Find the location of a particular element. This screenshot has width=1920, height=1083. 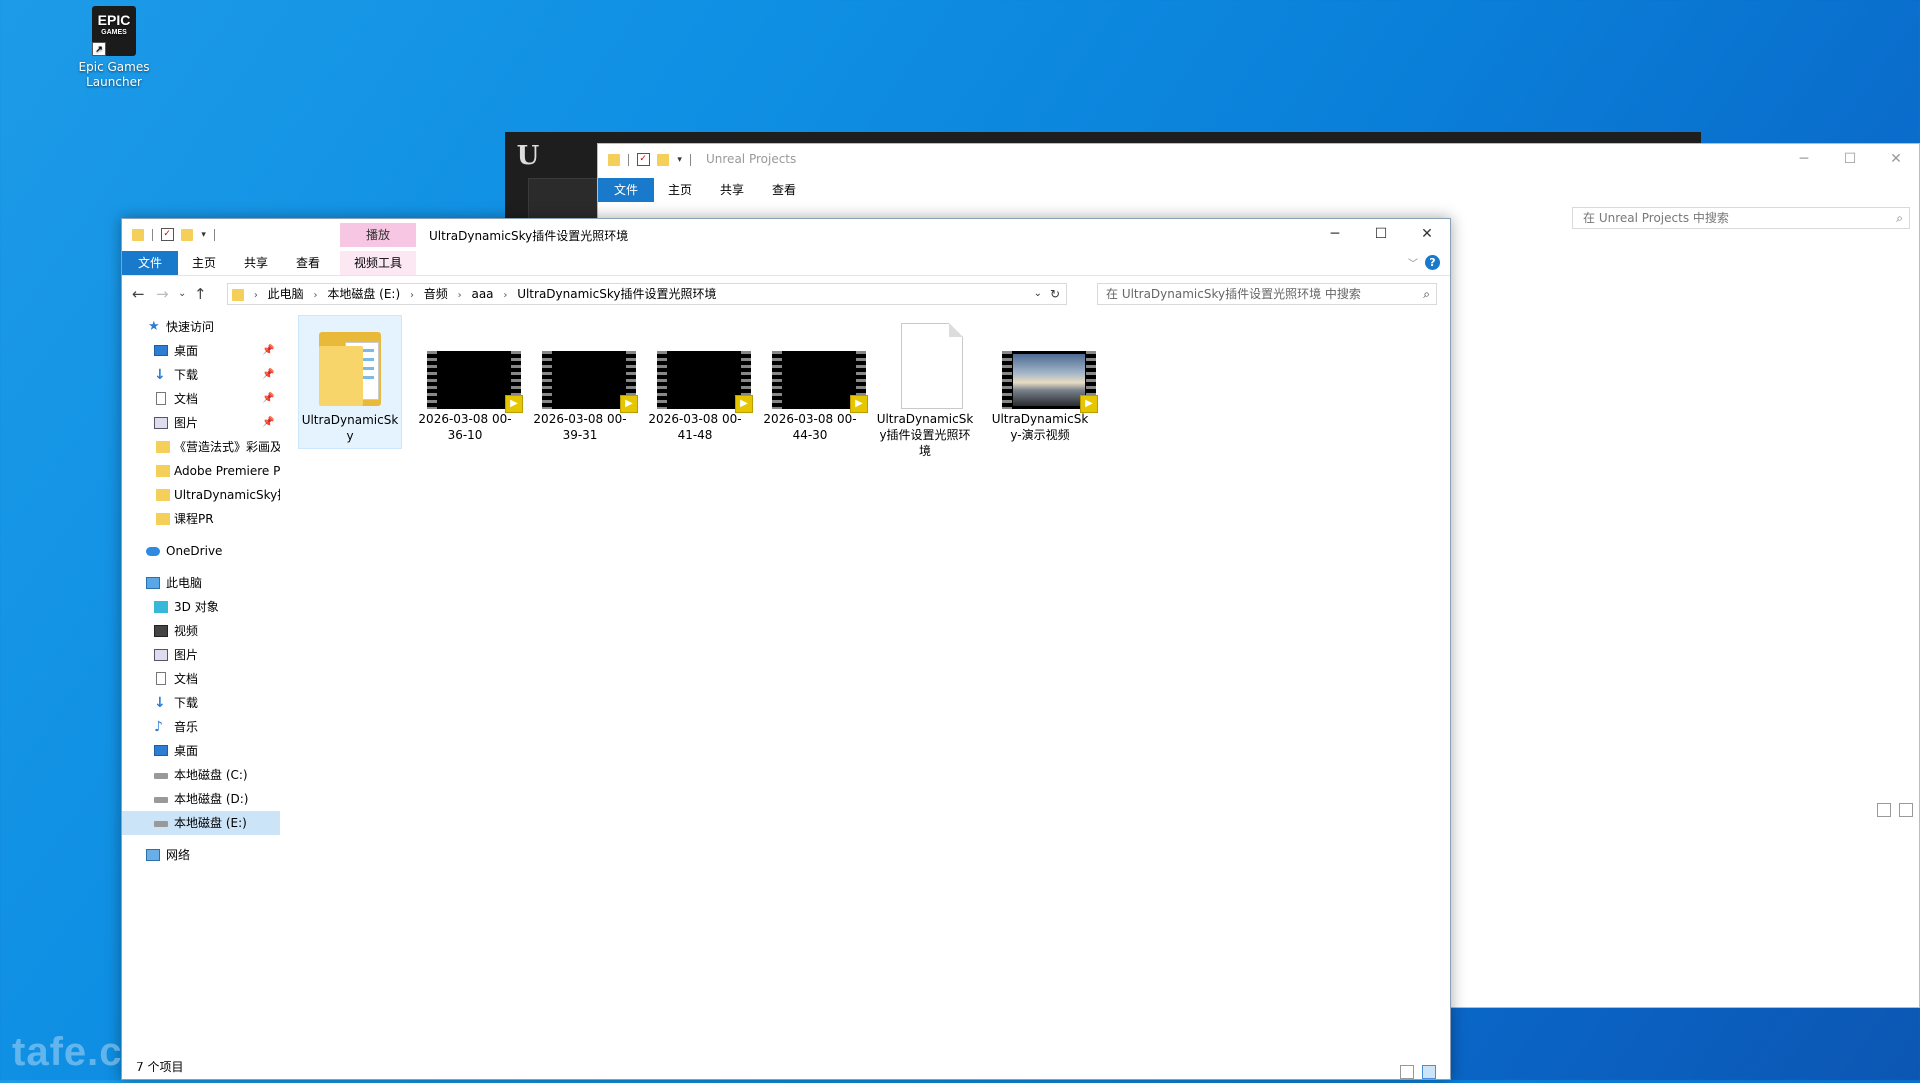

download-icon: ↓ is located at coordinates (160, 375).